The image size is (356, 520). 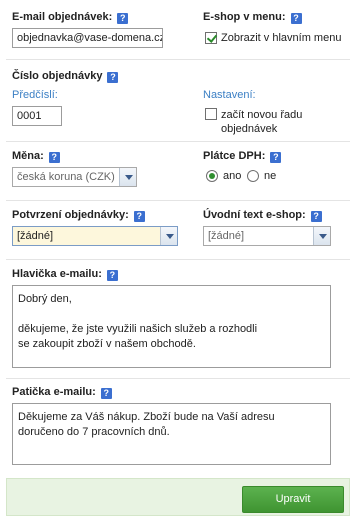 I want to click on confirmation-select: [žádné], so click(x=95, y=236).